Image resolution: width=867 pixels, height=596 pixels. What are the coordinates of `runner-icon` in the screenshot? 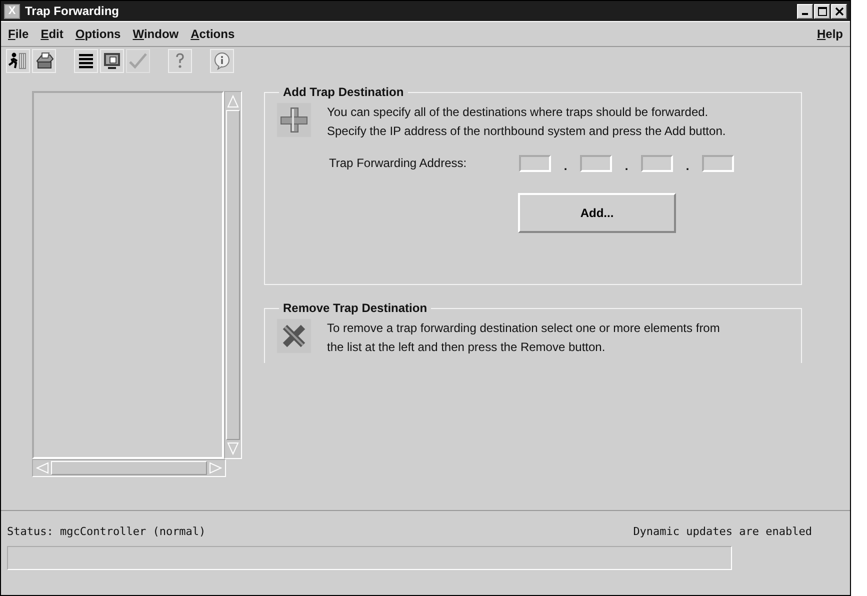 It's located at (18, 61).